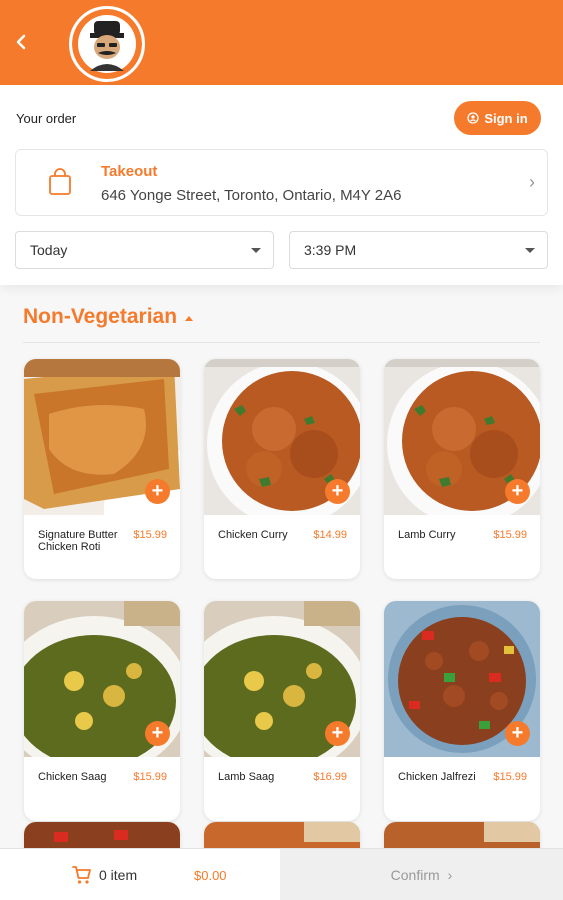  Describe the element at coordinates (102, 711) in the screenshot. I see `menu-item-card: + Chicken Saag $15.99` at that location.